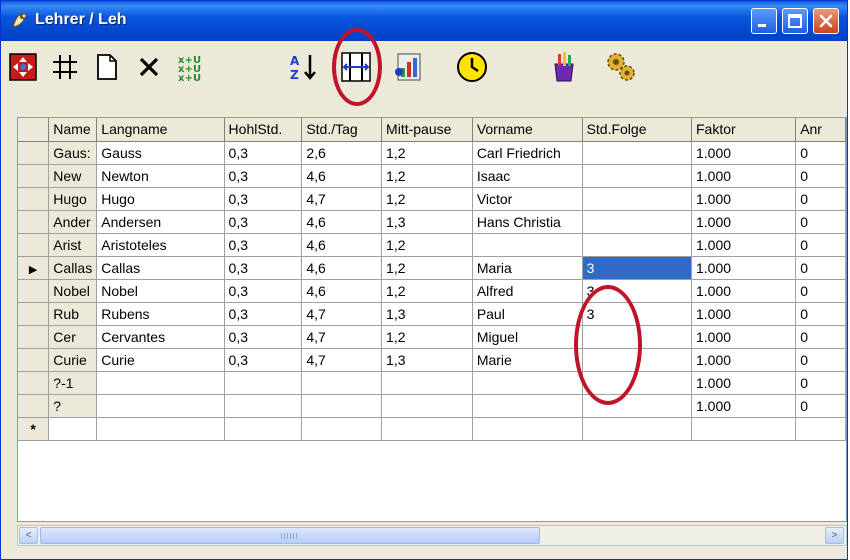 Image resolution: width=850 pixels, height=560 pixels. I want to click on table-row: ▶ Callas Callas 0,3 4,6 1,2 Maria 3 1.000 0, so click(432, 268).